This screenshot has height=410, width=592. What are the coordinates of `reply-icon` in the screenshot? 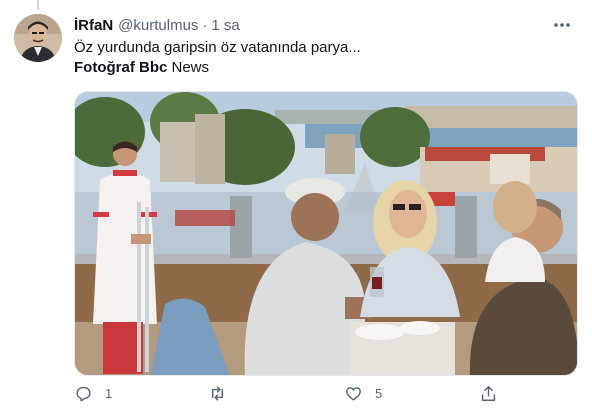 It's located at (83, 394).